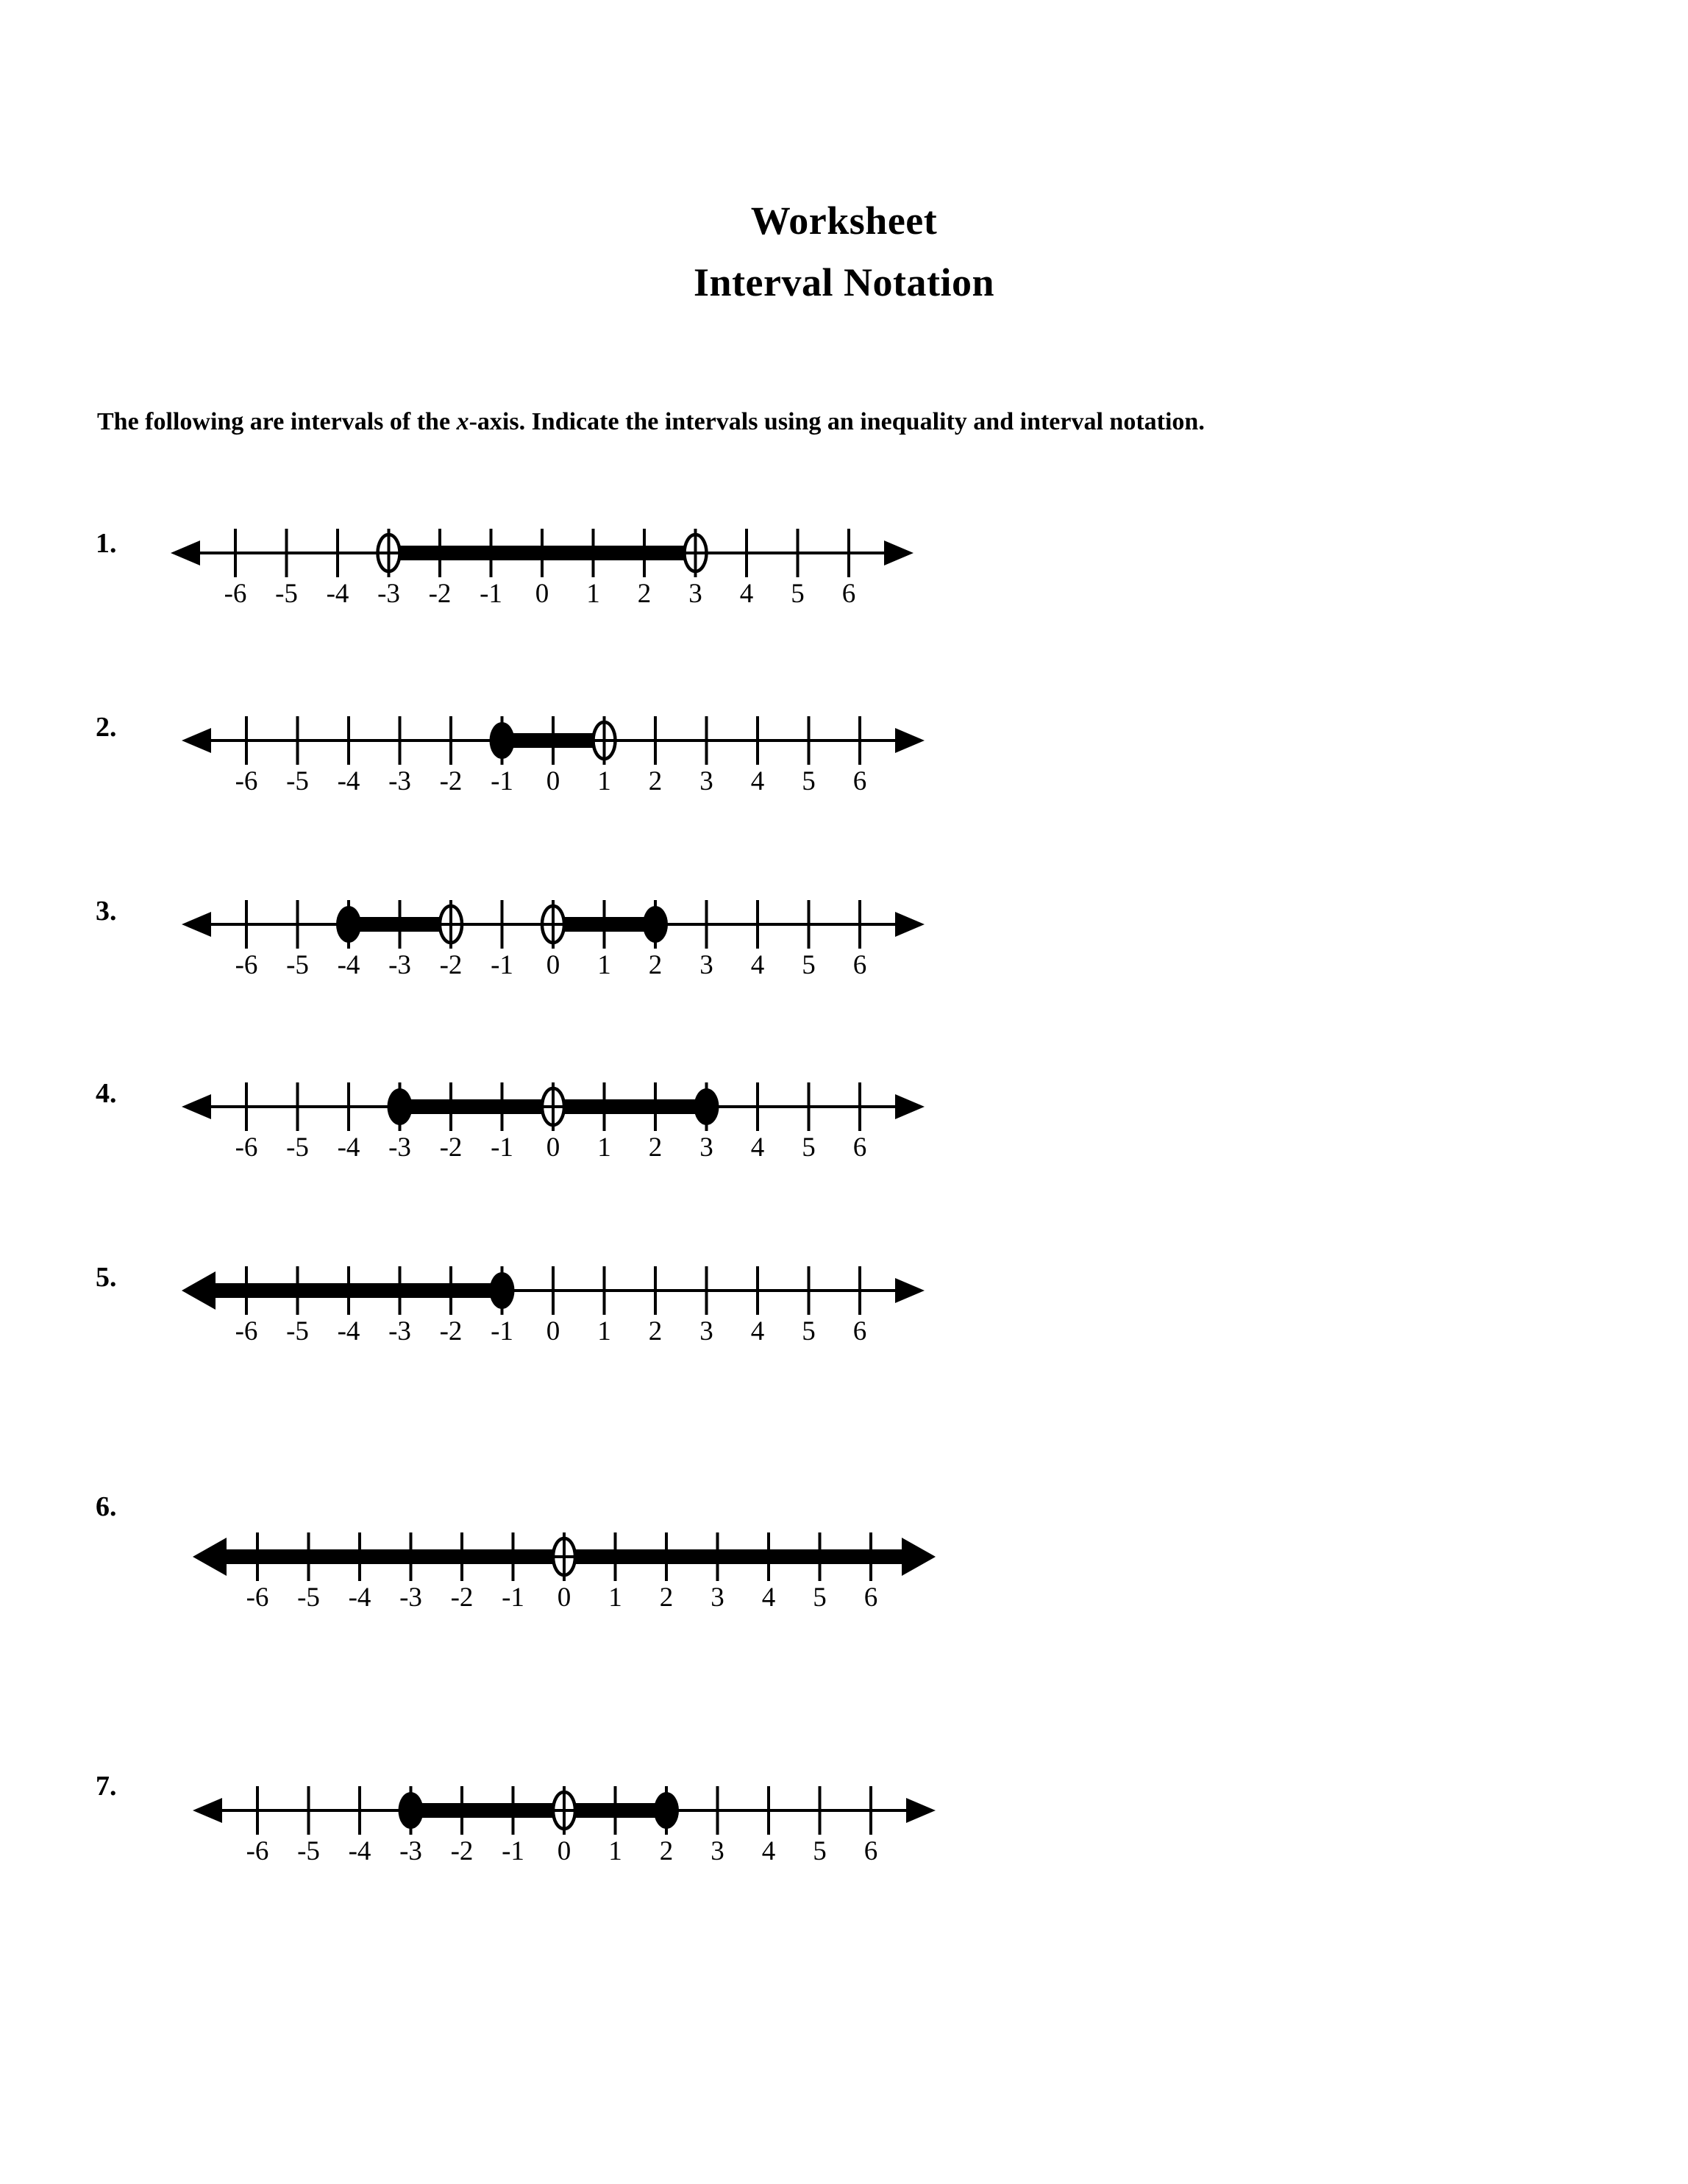 The width and height of the screenshot is (1688, 2184). Describe the element at coordinates (106, 543) in the screenshot. I see `problem-number-1: 1.` at that location.